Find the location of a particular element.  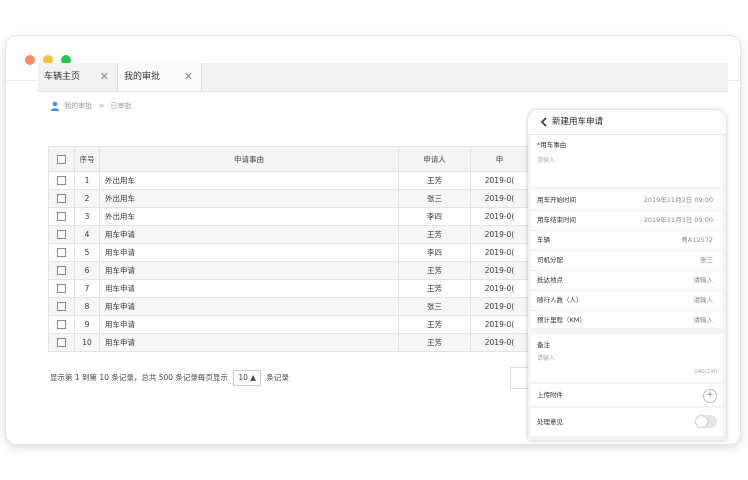

passengers-label: 随行人数（人） is located at coordinates (560, 300).